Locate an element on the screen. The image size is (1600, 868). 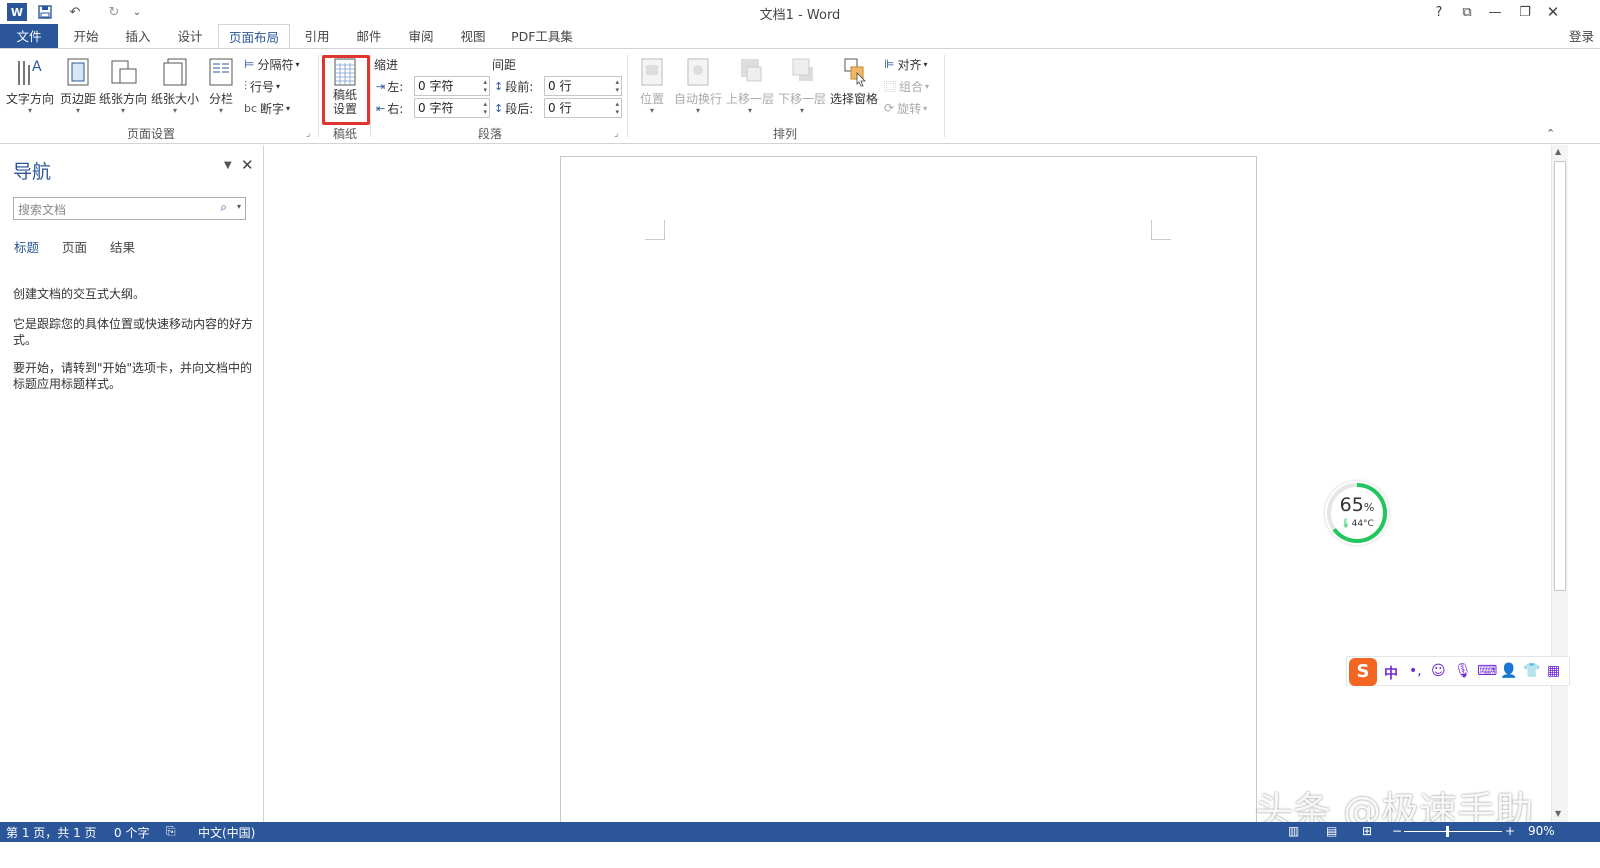
tab-pdf-tools: PDF工具集 is located at coordinates (542, 36).